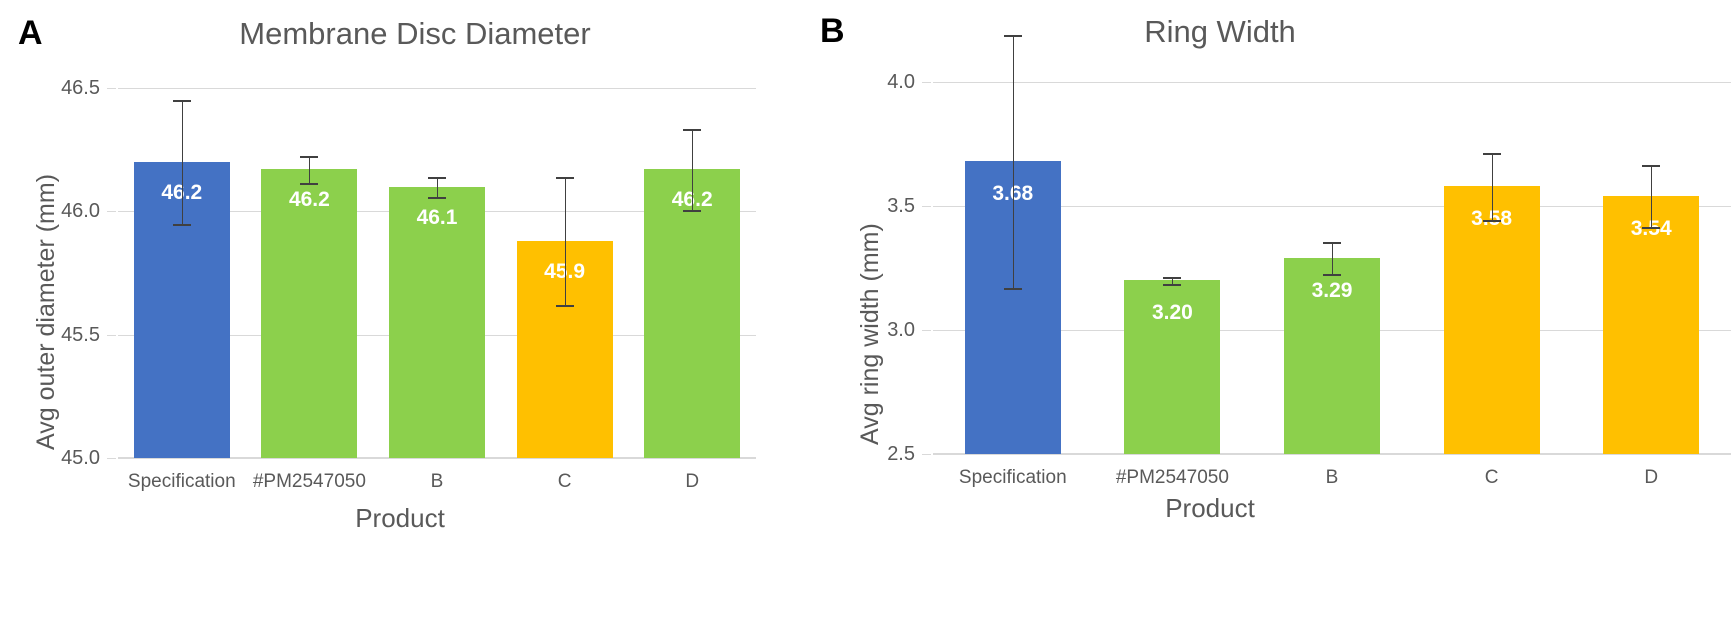 This screenshot has height=618, width=1731. Describe the element at coordinates (415, 33) in the screenshot. I see `chart-title-a: Membrane Disc Diameter` at that location.